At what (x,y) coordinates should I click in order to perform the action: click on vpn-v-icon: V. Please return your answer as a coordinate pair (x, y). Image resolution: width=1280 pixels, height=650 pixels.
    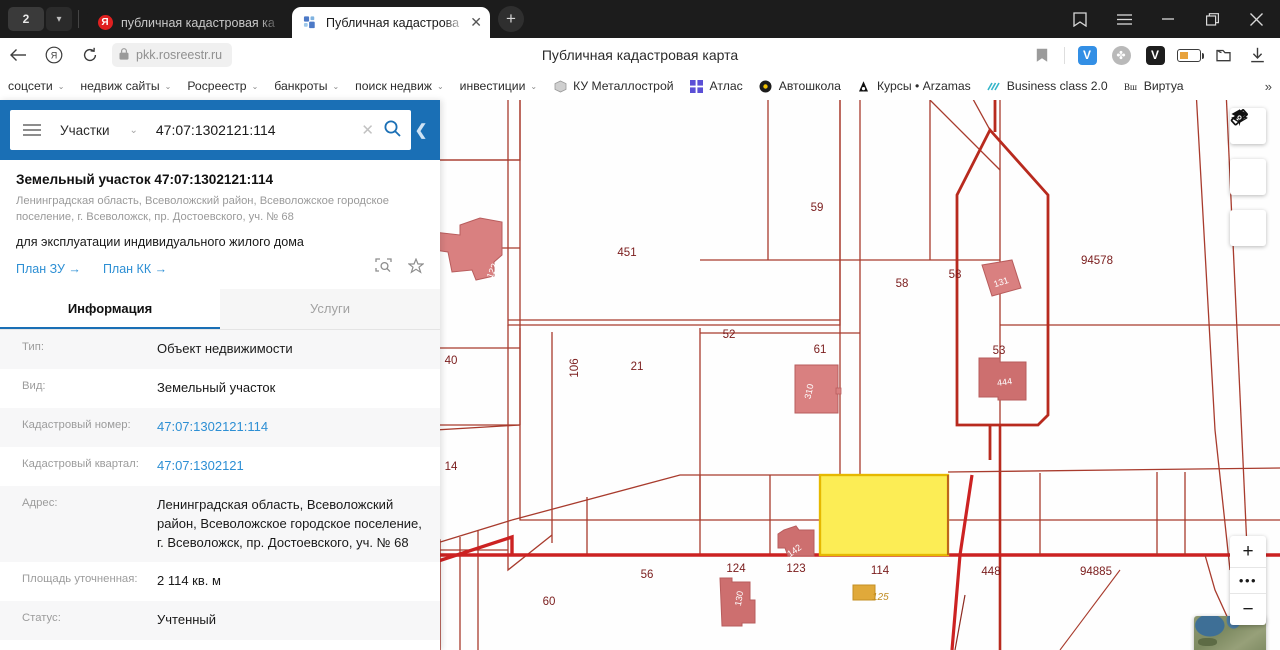
    Looking at the image, I should click on (1087, 55).